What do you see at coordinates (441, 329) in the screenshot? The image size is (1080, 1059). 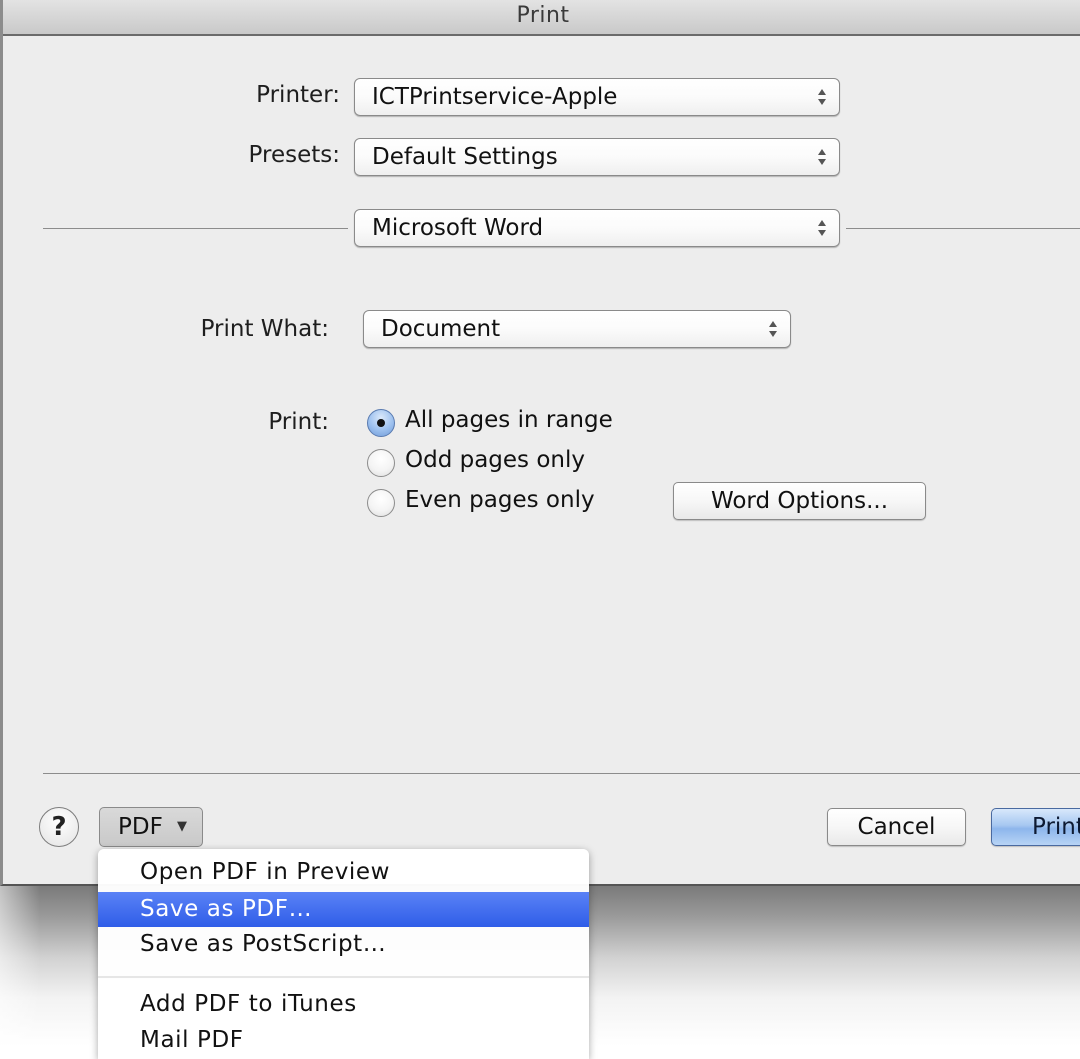 I see `print-what-value: Document` at bounding box center [441, 329].